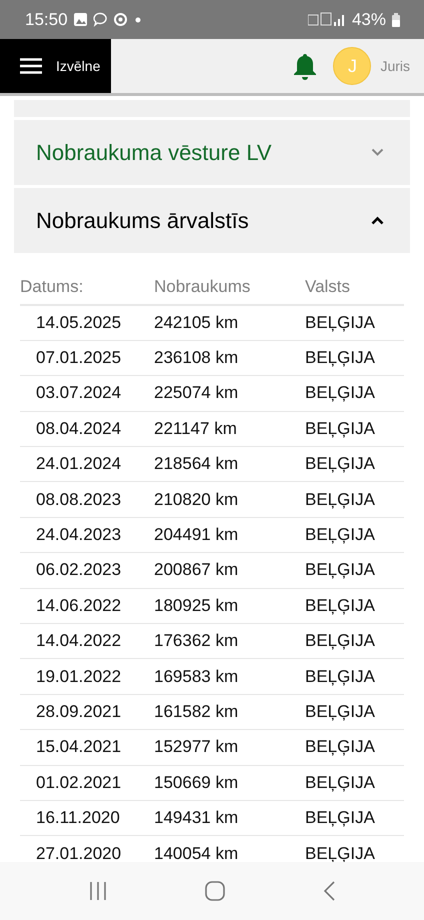 Image resolution: width=424 pixels, height=920 pixels. What do you see at coordinates (87, 818) in the screenshot?
I see `table-cell: 16.11.2020` at bounding box center [87, 818].